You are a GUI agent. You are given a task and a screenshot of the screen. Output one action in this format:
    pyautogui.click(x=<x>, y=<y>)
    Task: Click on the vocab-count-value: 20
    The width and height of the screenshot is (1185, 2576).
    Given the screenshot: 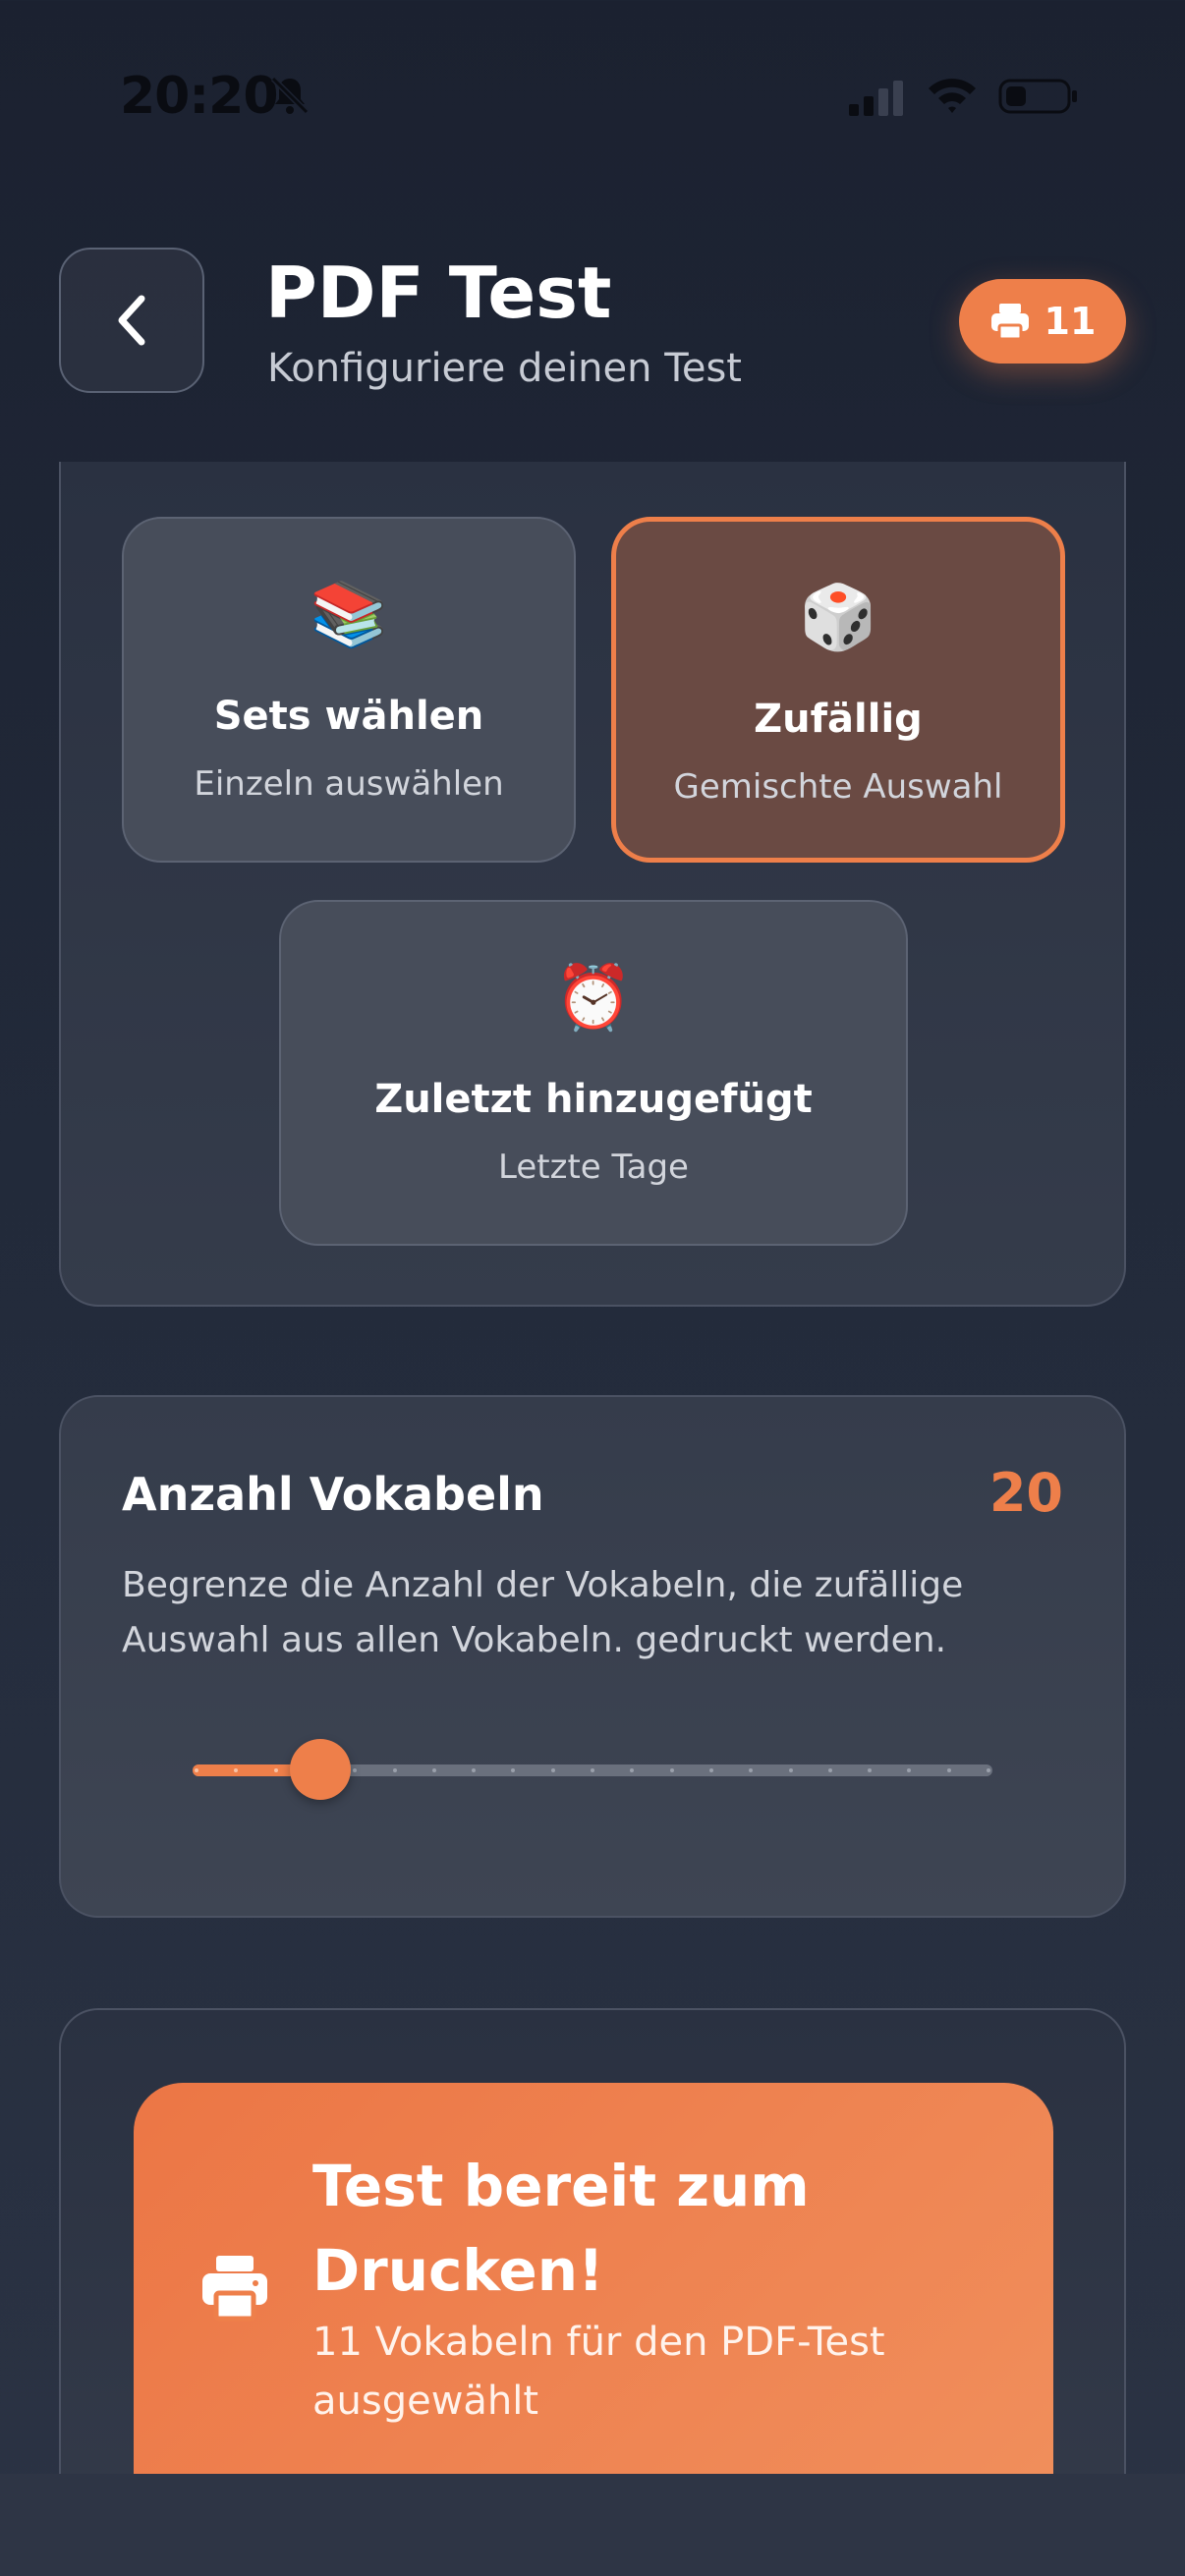 What is the action you would take?
    pyautogui.click(x=1026, y=1493)
    